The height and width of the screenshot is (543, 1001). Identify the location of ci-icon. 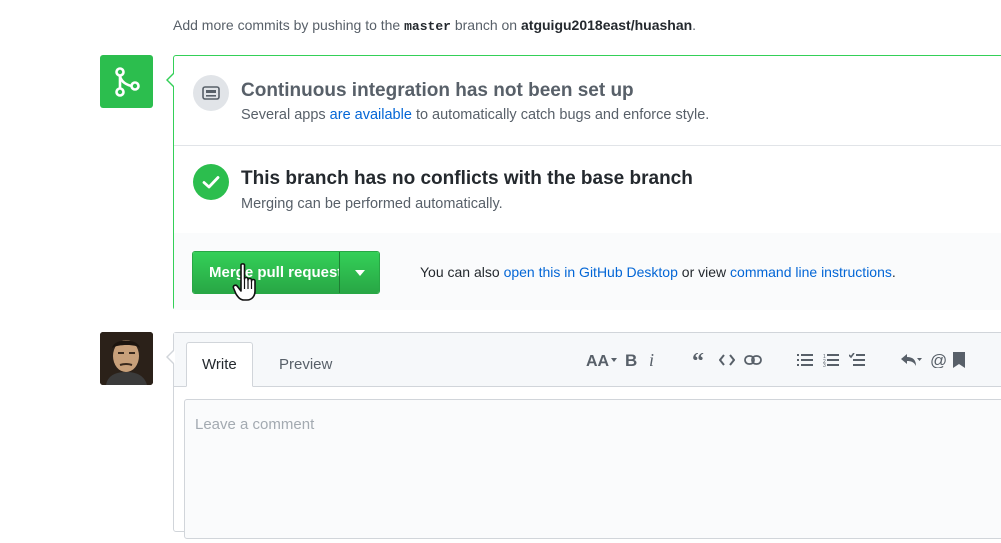
(211, 93).